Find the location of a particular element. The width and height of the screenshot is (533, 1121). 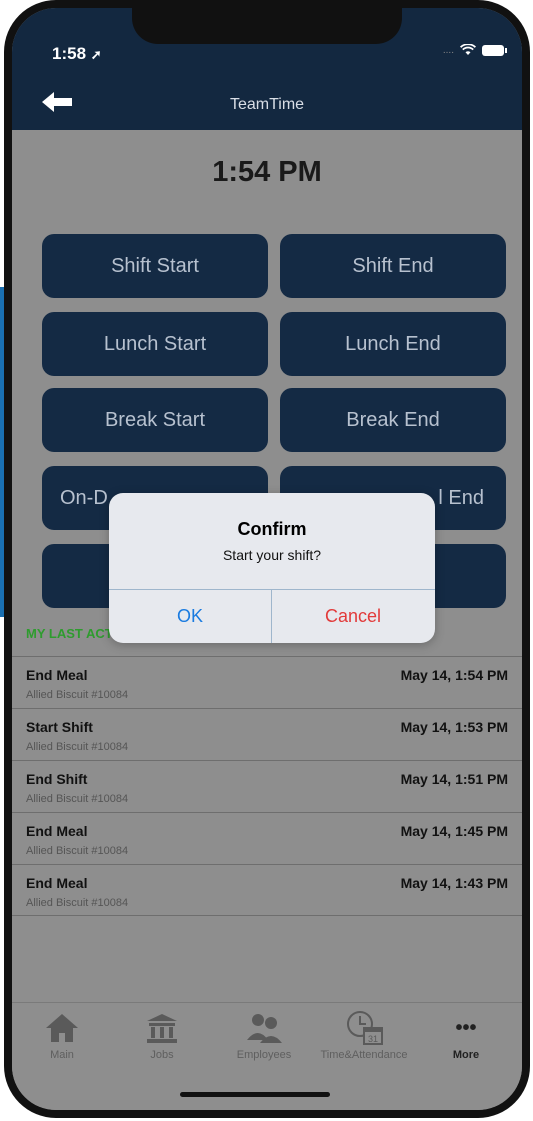

ok-button: OK is located at coordinates (190, 616).